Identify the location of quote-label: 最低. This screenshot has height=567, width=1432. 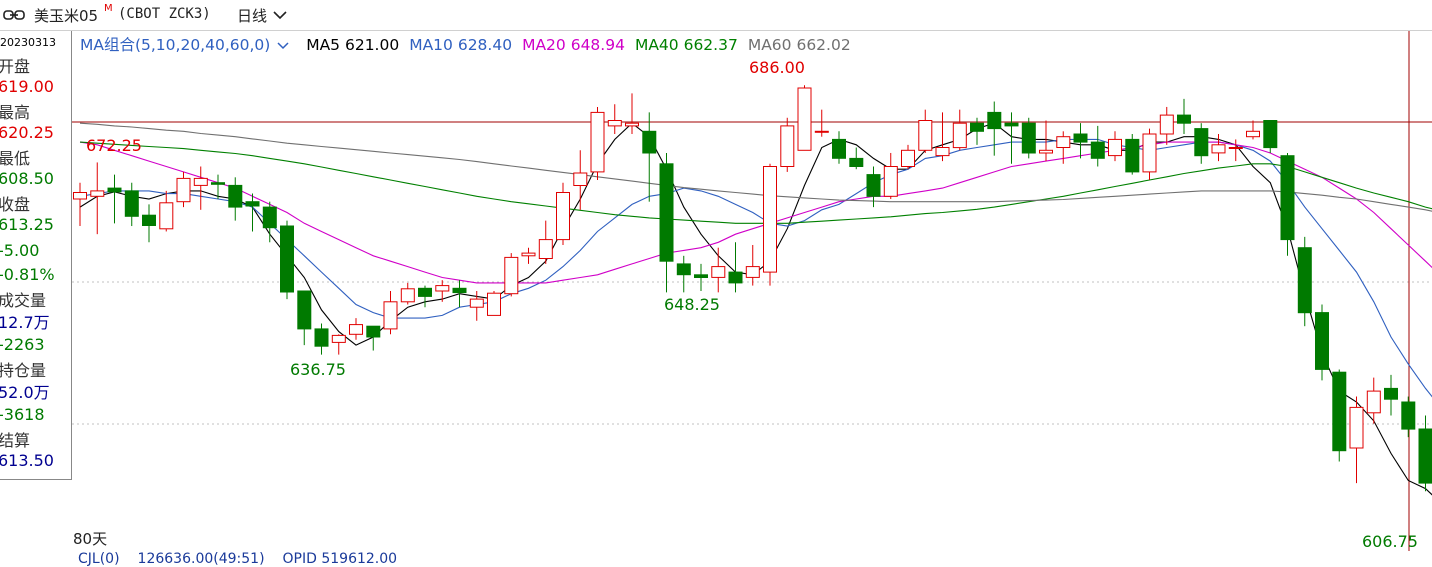
(15, 158).